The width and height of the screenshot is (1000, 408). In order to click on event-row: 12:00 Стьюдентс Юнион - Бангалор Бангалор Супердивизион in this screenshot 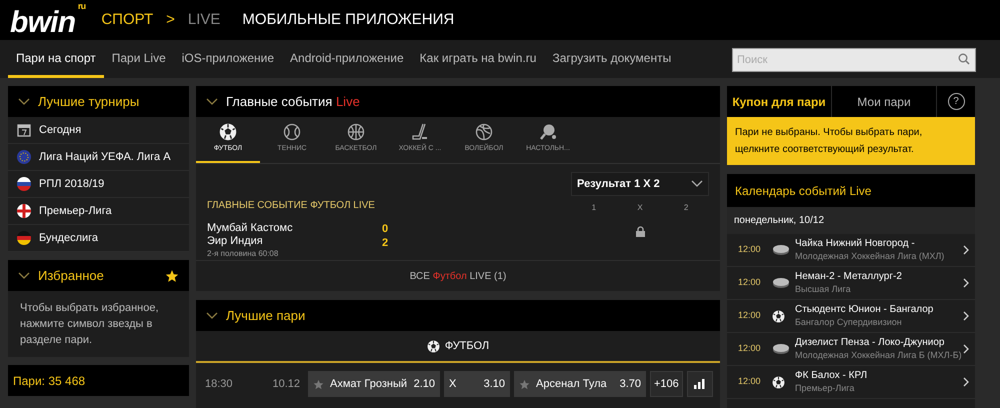, I will do `click(851, 316)`.